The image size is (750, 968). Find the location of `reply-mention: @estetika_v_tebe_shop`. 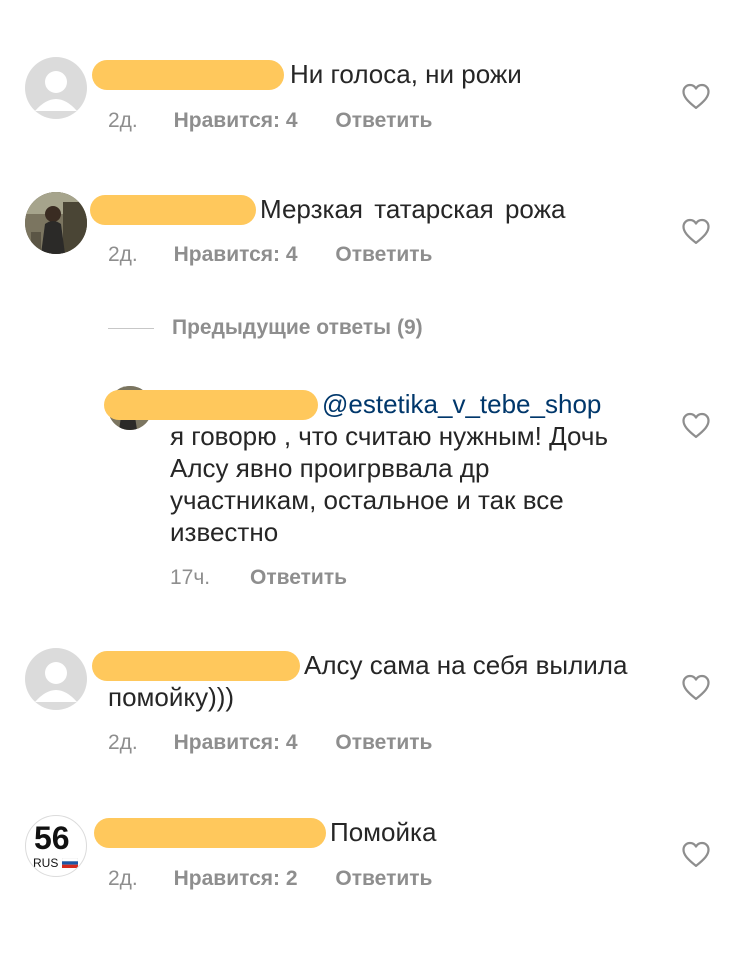

reply-mention: @estetika_v_tebe_shop is located at coordinates (461, 404).